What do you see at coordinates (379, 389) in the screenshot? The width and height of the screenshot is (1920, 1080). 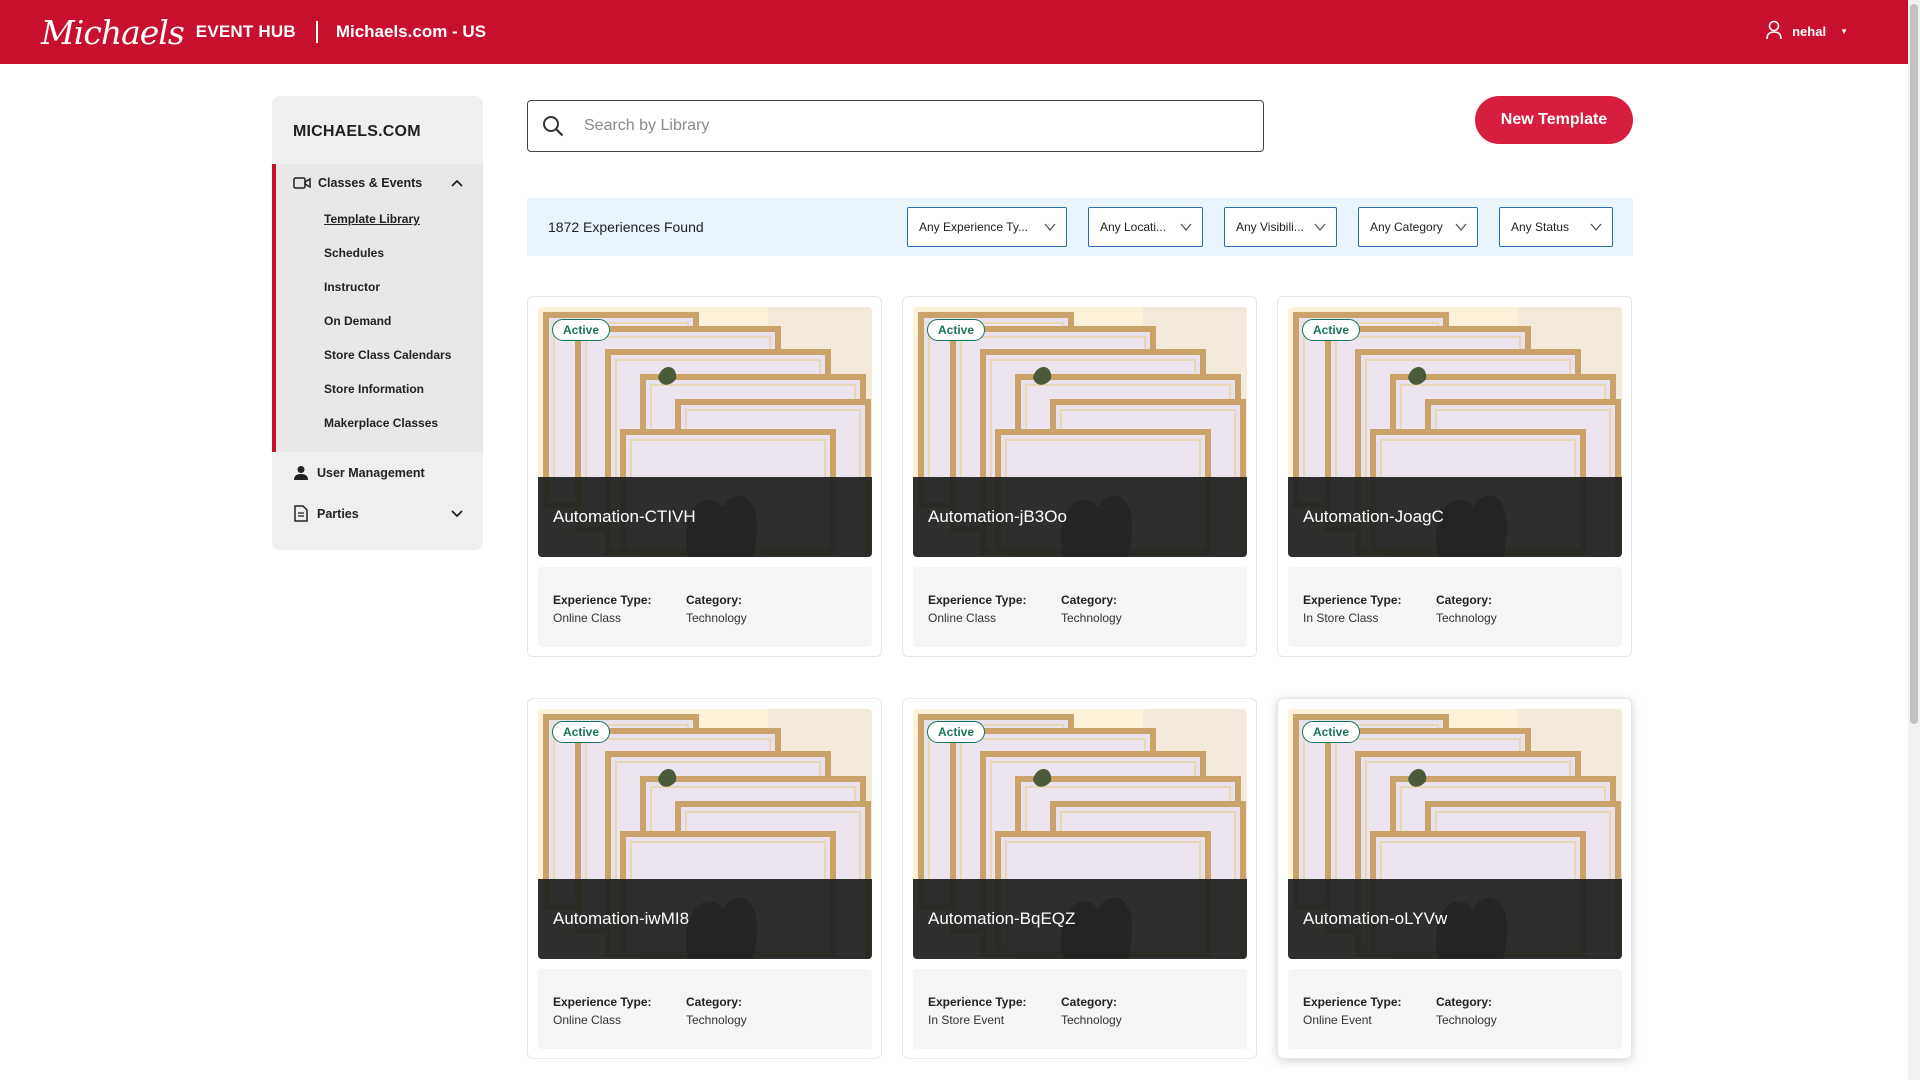 I see `sidebar-item-store-information: Store Information` at bounding box center [379, 389].